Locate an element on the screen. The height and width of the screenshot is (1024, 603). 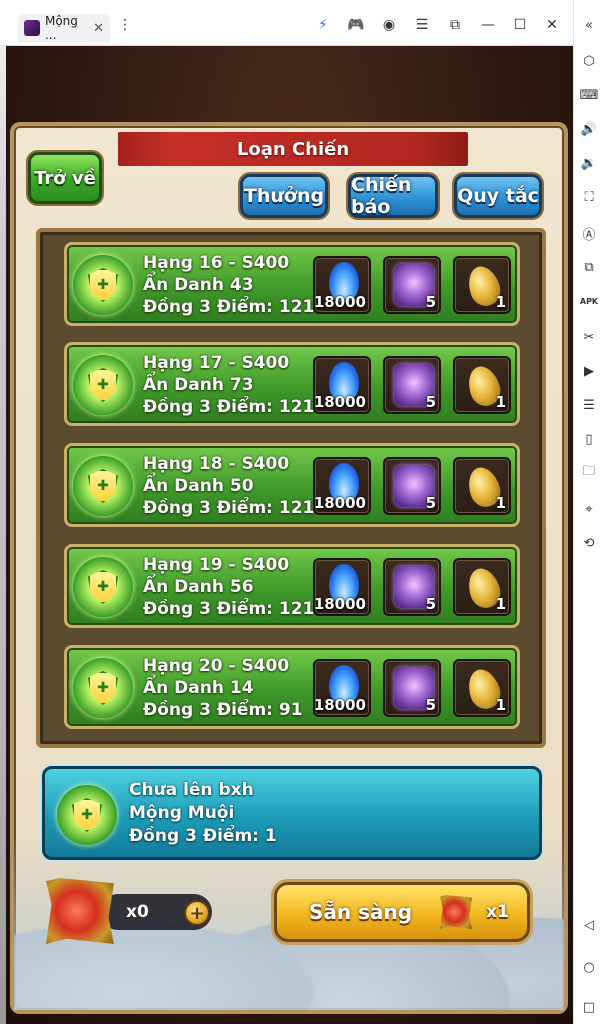
scissors-icon: ✂ is located at coordinates (589, 337).